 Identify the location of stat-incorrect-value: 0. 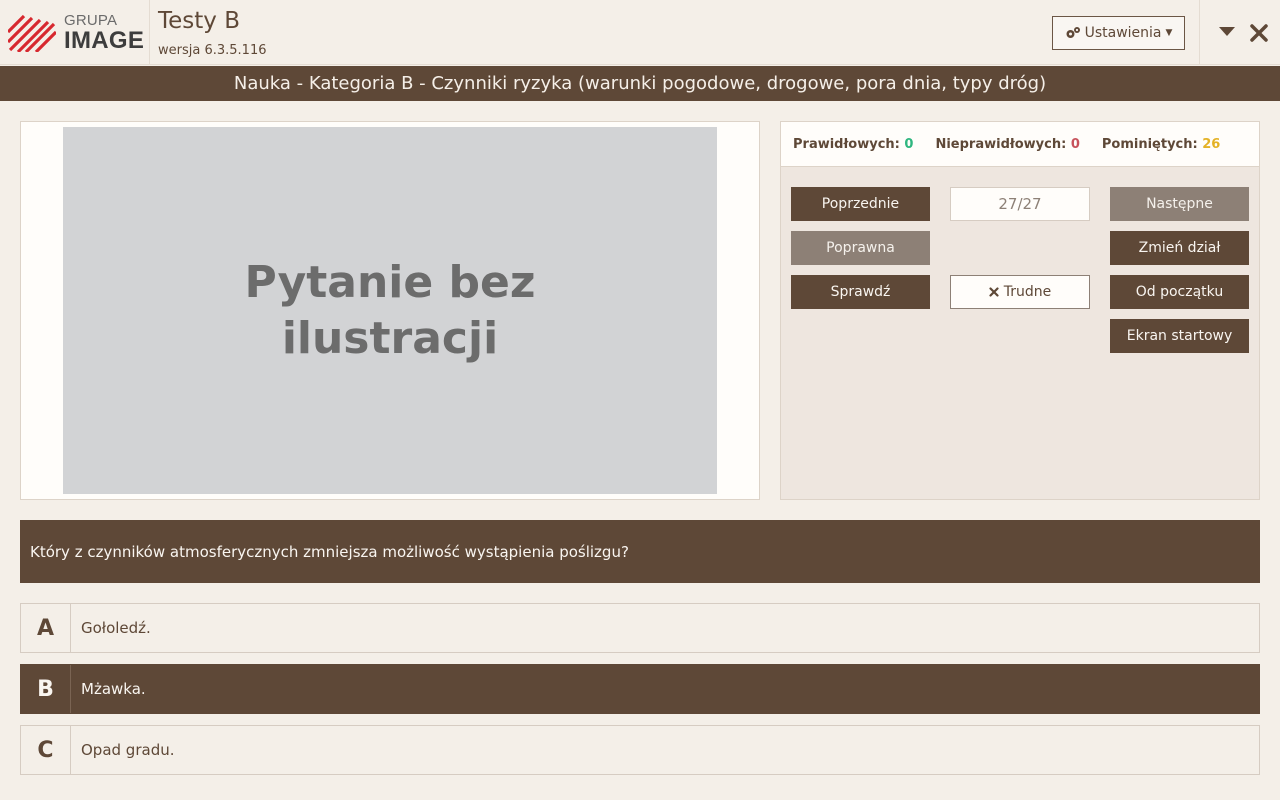
(1075, 144).